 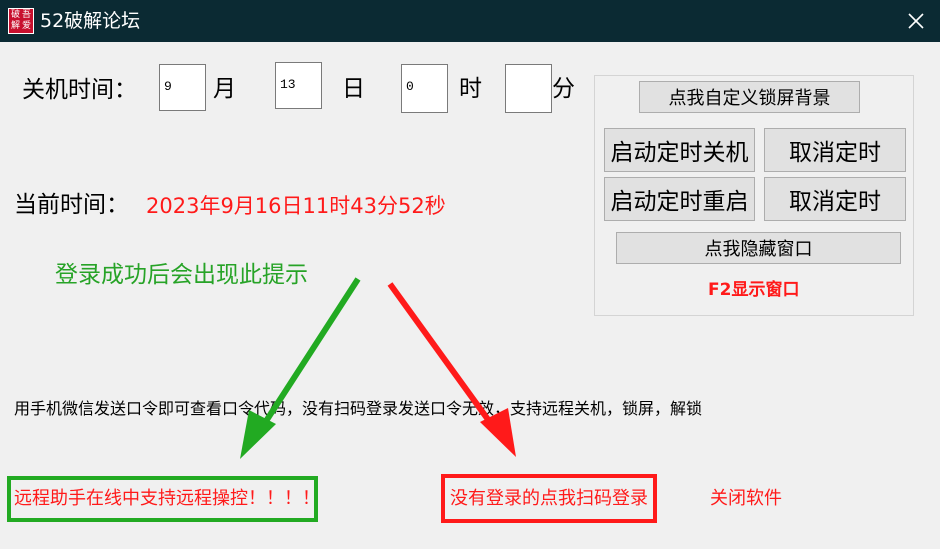 I want to click on scan-login-link: 没有登录的点我扫码登录, so click(x=549, y=499).